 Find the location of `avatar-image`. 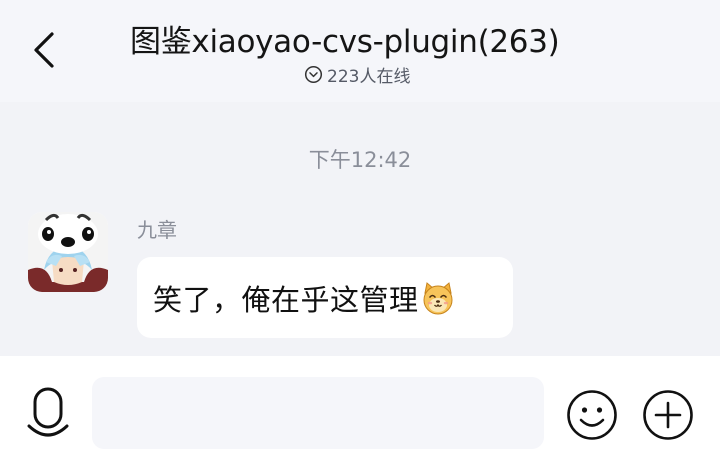

avatar-image is located at coordinates (68, 252).